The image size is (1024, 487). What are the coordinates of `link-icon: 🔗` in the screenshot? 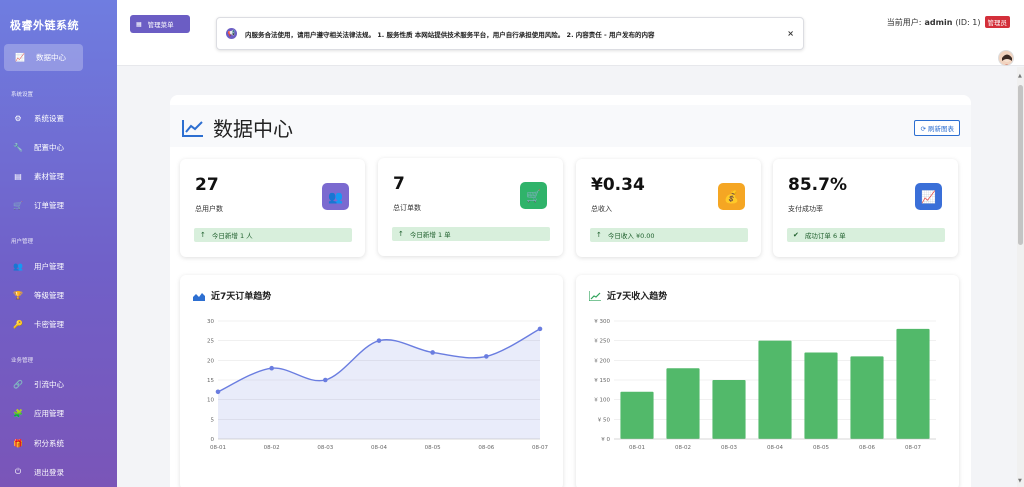 It's located at (18, 384).